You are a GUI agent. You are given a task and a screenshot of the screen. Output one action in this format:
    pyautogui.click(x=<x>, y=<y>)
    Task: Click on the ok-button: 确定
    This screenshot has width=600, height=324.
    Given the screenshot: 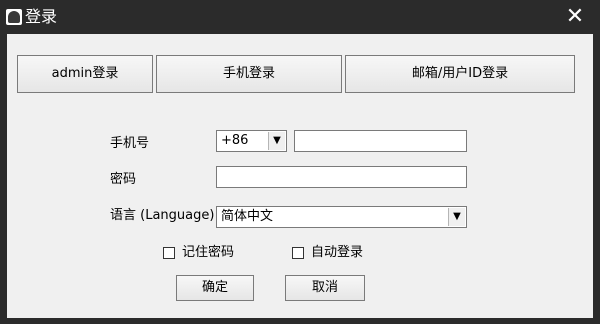 What is the action you would take?
    pyautogui.click(x=215, y=288)
    